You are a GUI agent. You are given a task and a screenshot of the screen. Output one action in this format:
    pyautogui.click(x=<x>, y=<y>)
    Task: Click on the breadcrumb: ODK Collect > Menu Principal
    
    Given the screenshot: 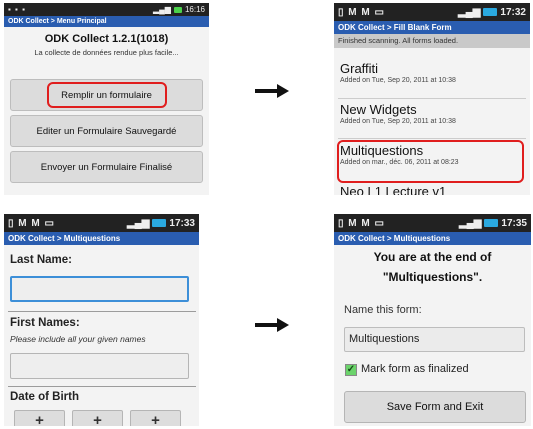 What is the action you would take?
    pyautogui.click(x=106, y=21)
    